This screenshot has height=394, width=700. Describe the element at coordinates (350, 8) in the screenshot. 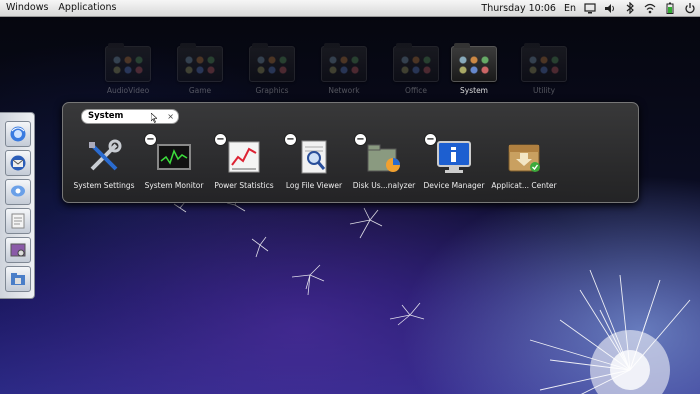

I see `top-panel: Windows Applications Thursday 10:06 En` at that location.